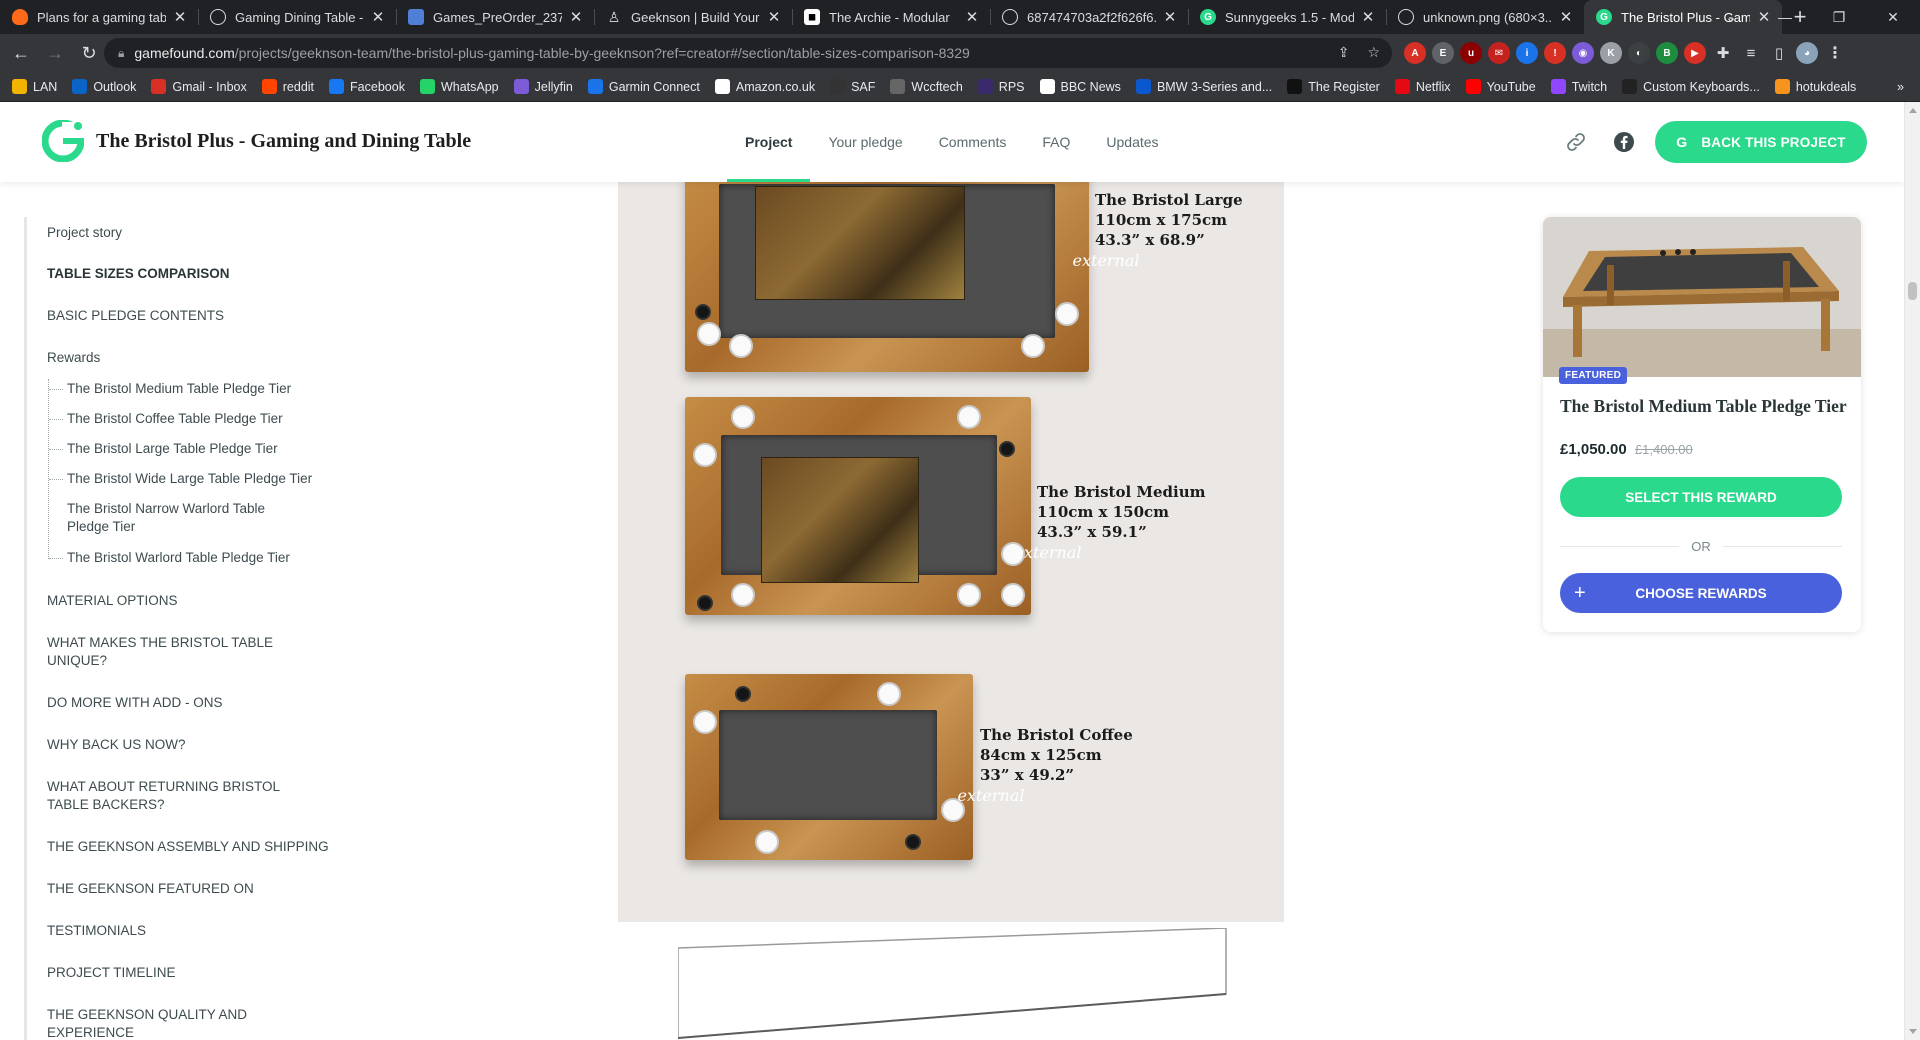 The height and width of the screenshot is (1040, 1920). What do you see at coordinates (1667, 53) in the screenshot?
I see `extension-icon: B` at bounding box center [1667, 53].